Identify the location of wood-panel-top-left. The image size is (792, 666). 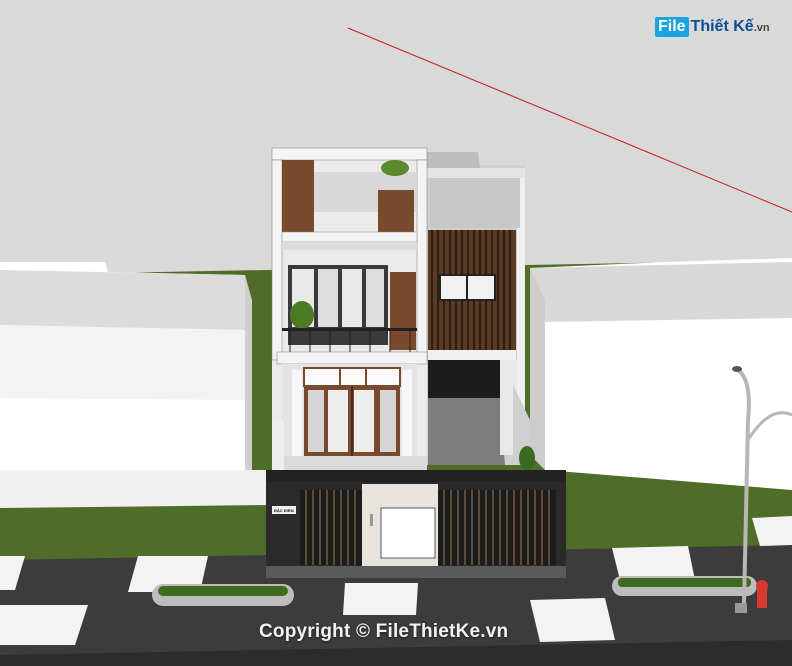
(298, 199).